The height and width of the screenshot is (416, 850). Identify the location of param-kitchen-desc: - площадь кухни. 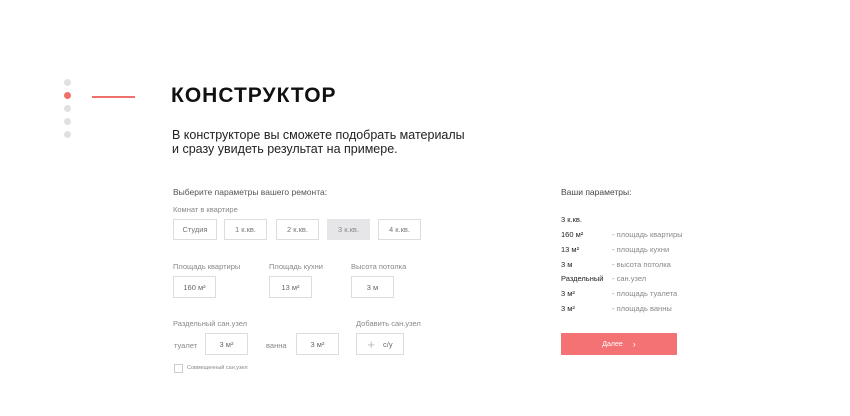
(641, 249).